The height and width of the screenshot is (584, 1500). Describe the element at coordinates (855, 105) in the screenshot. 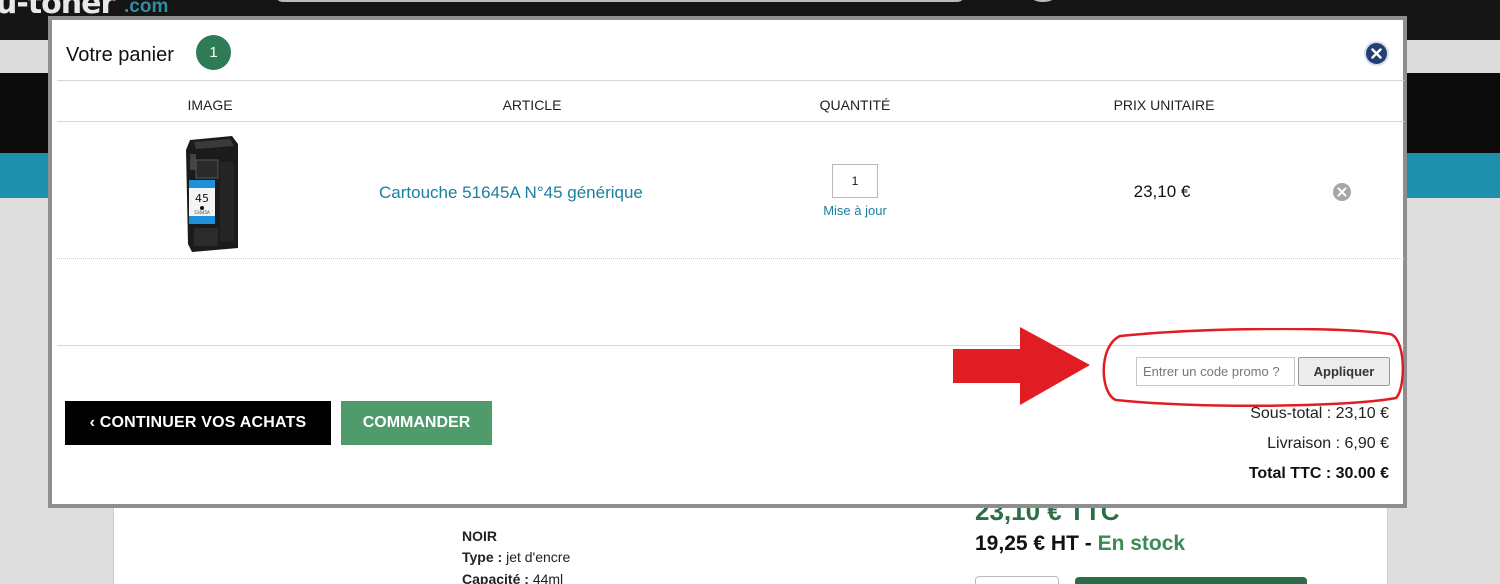

I see `column-header-quantity: QUANTITÉ` at that location.